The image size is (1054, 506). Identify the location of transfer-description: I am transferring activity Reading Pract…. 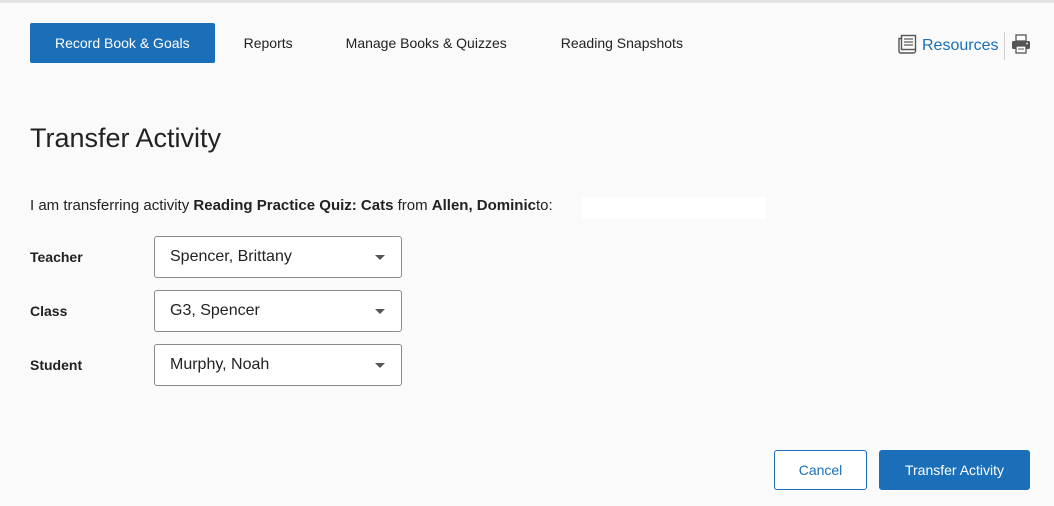
(291, 205).